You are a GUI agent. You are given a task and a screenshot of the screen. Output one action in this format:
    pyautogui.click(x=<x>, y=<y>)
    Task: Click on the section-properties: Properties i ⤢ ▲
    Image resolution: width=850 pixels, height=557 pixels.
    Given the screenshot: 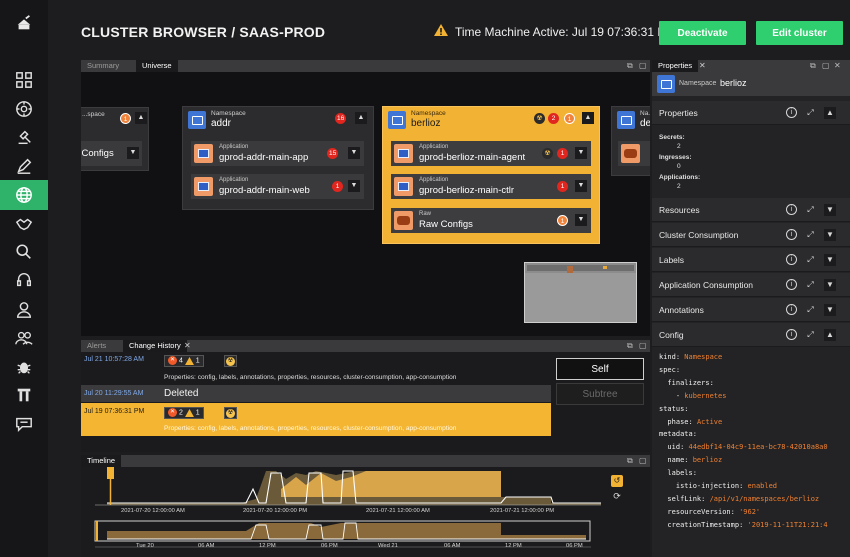 What is the action you would take?
    pyautogui.click(x=751, y=113)
    